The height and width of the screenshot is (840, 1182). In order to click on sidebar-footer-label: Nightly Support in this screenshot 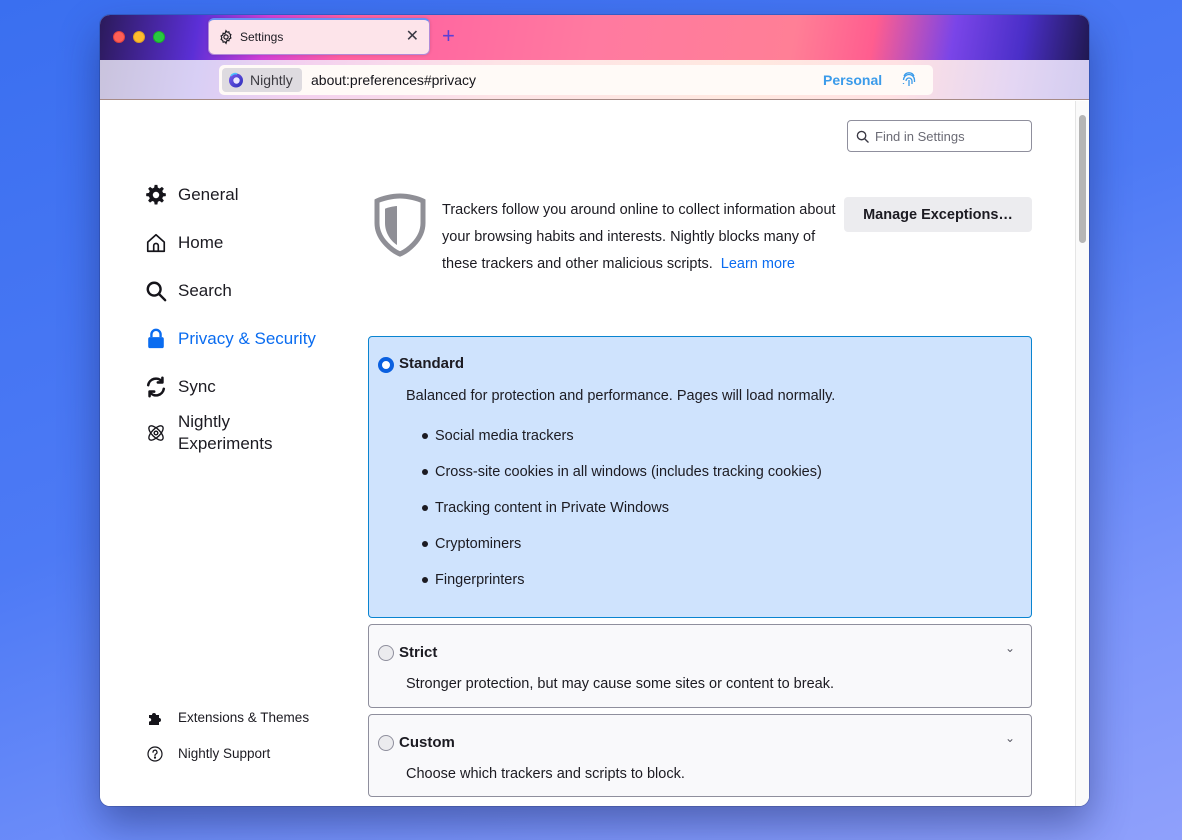, I will do `click(224, 753)`.